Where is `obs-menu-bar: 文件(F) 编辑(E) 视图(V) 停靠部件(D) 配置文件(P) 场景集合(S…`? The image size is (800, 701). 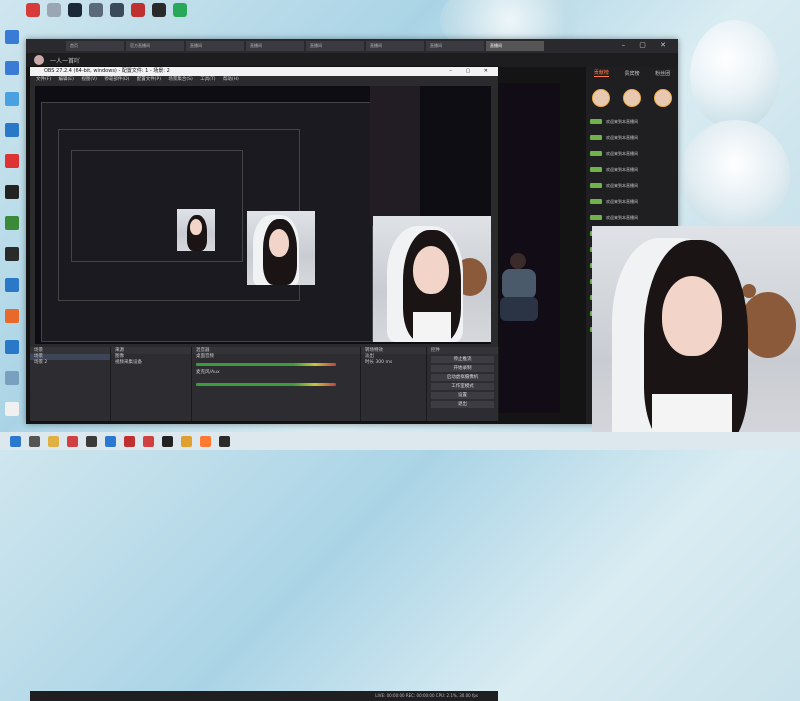 obs-menu-bar: 文件(F) 编辑(E) 视图(V) 停靠部件(D) 配置文件(P) 场景集合(S… is located at coordinates (264, 80).